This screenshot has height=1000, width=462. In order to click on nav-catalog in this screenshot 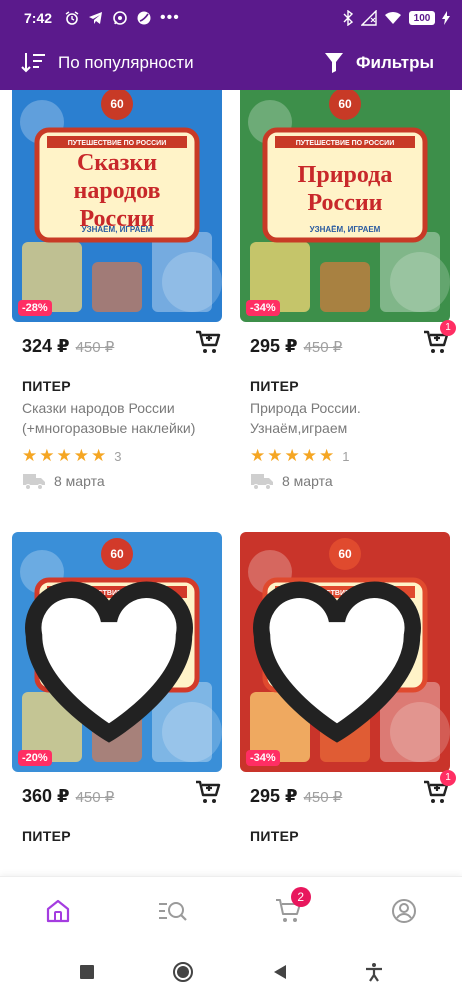, I will do `click(173, 911)`.